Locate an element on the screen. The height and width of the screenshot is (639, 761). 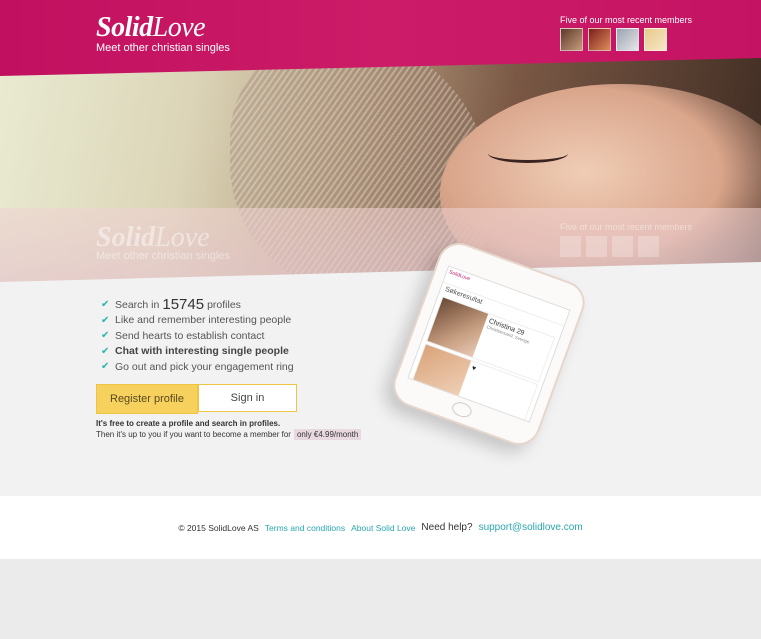
site-tagline: Meet other christian singles is located at coordinates (163, 48).